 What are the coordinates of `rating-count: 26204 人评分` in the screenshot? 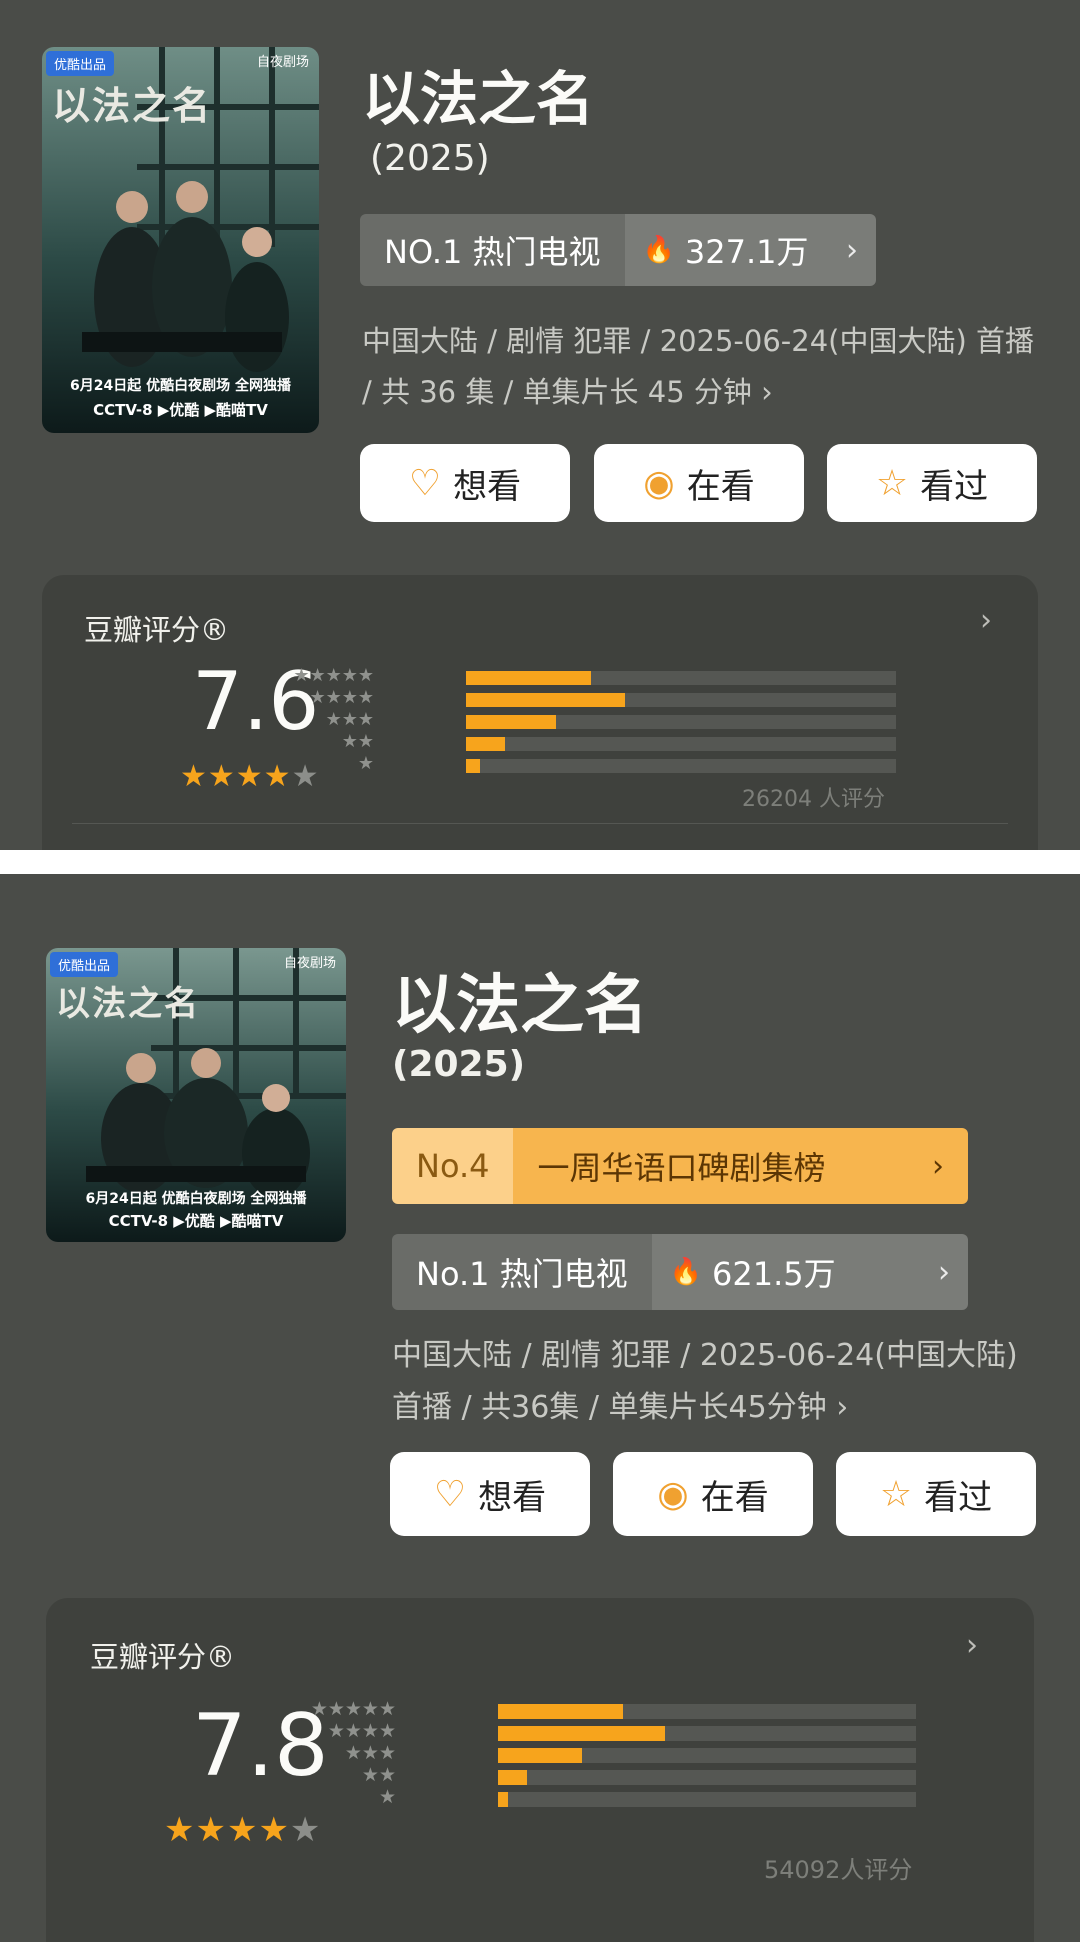 It's located at (813, 799).